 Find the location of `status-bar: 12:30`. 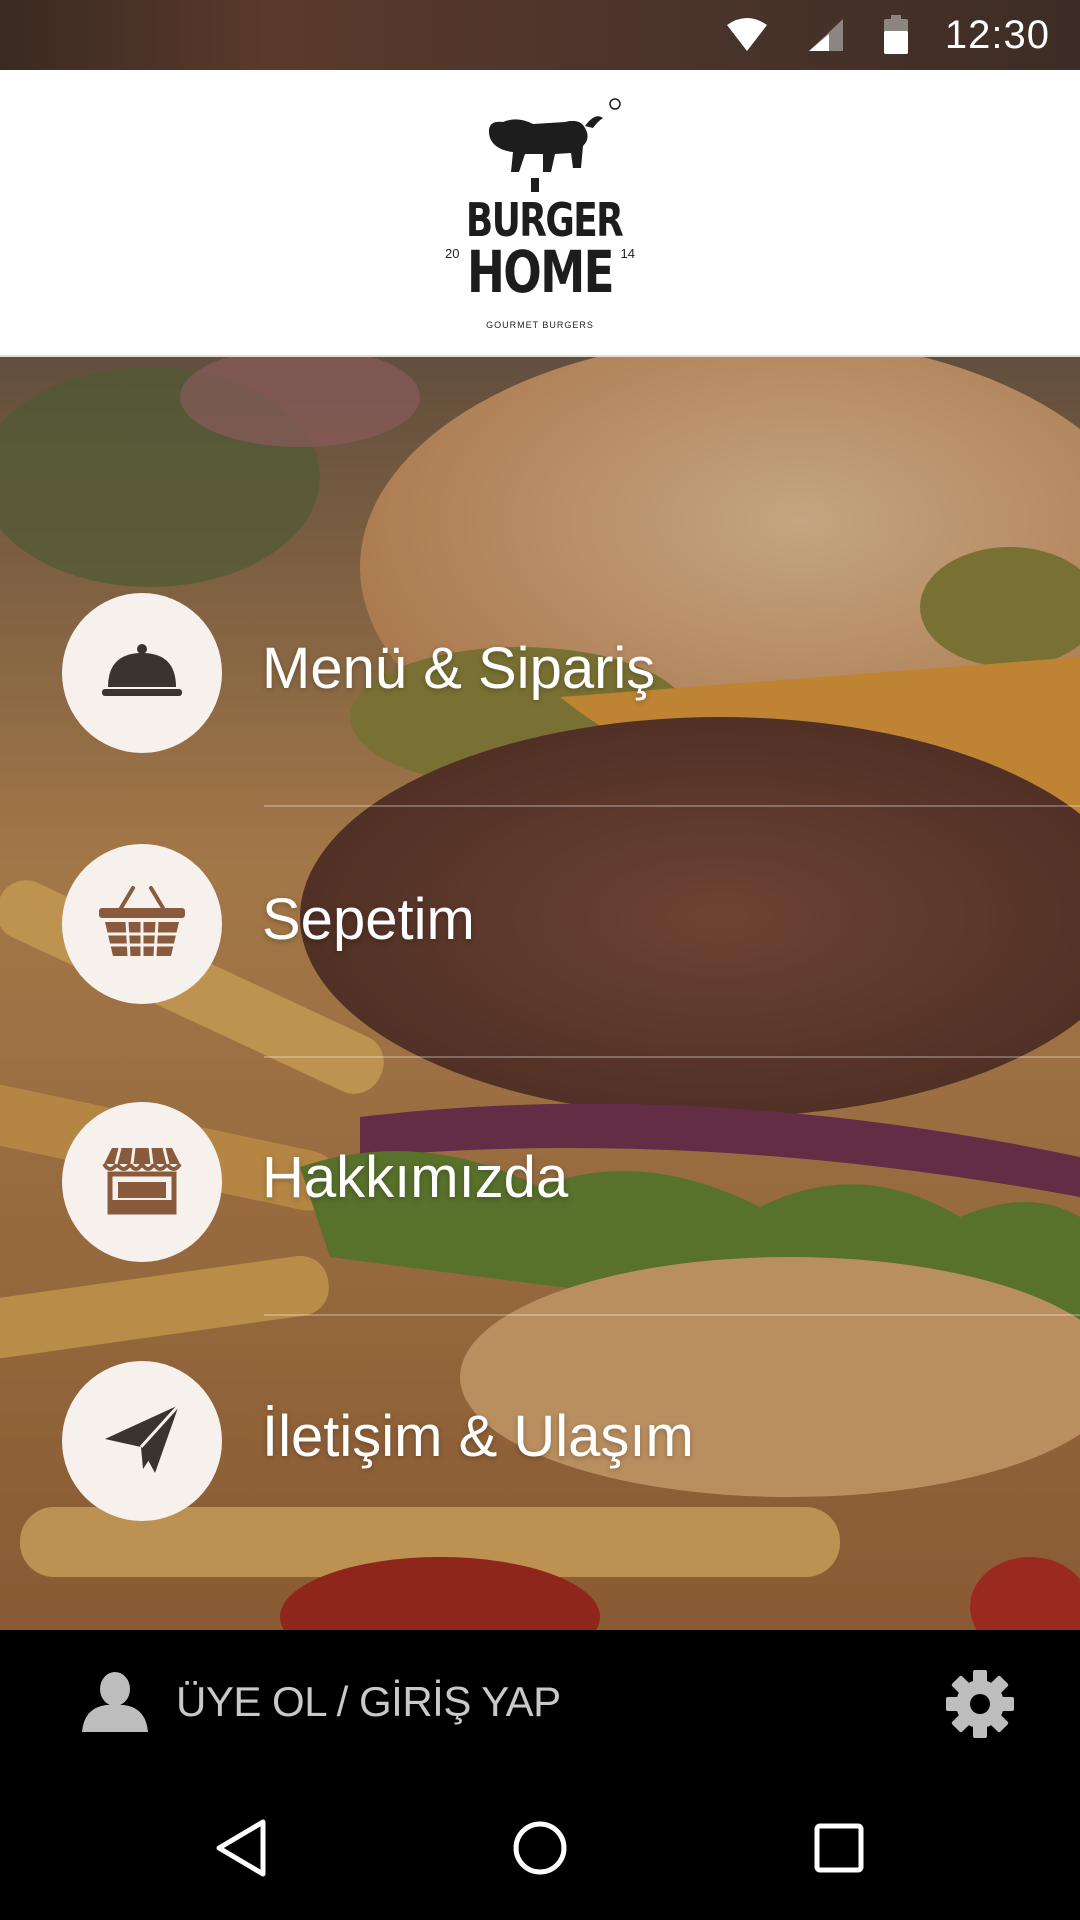

status-bar: 12:30 is located at coordinates (540, 35).